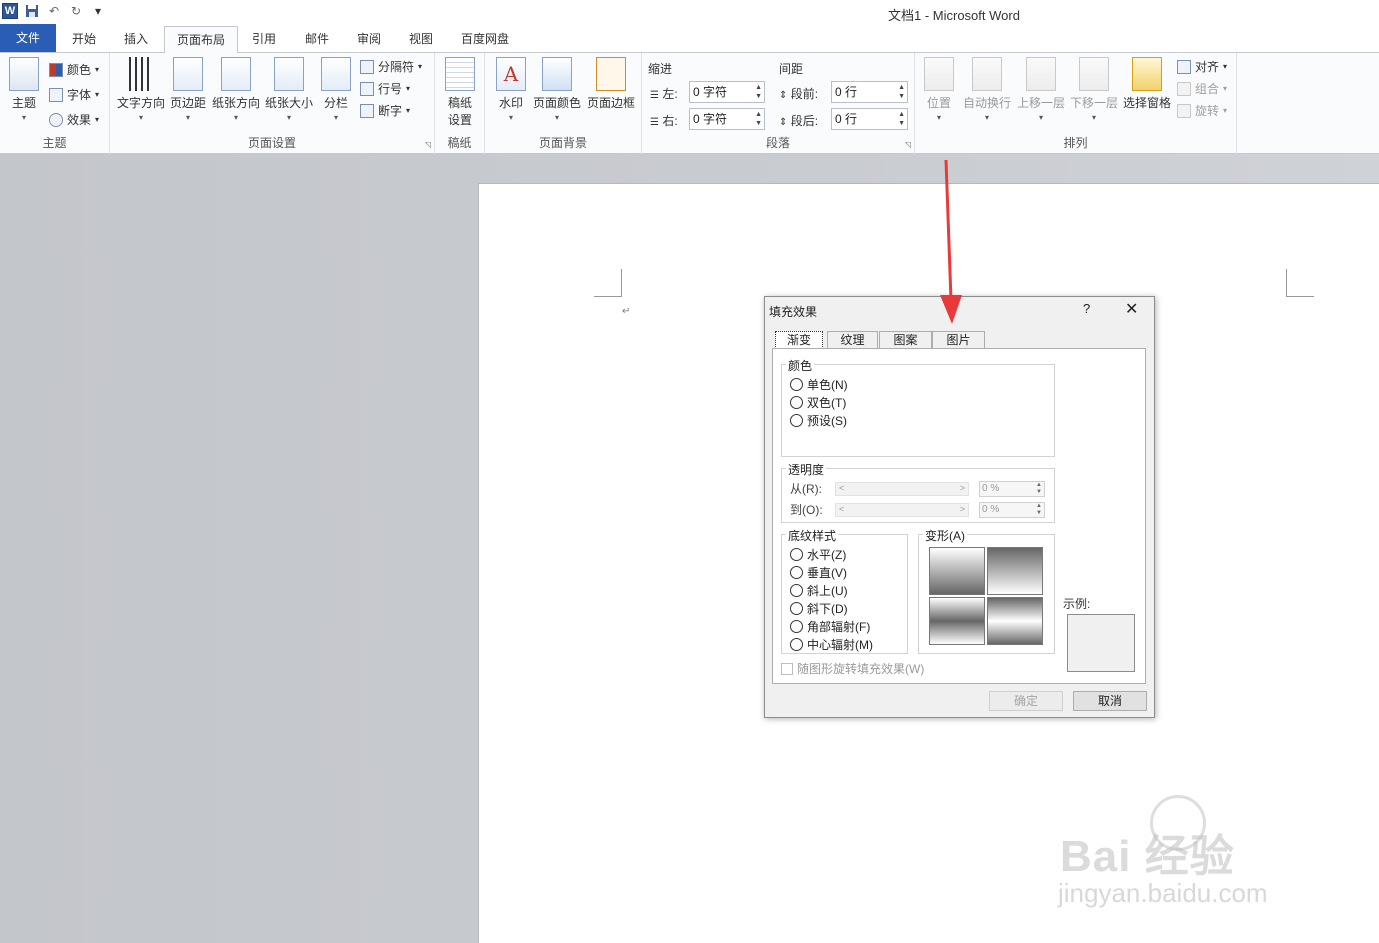  I want to click on tab-mailings: 邮件, so click(317, 39).